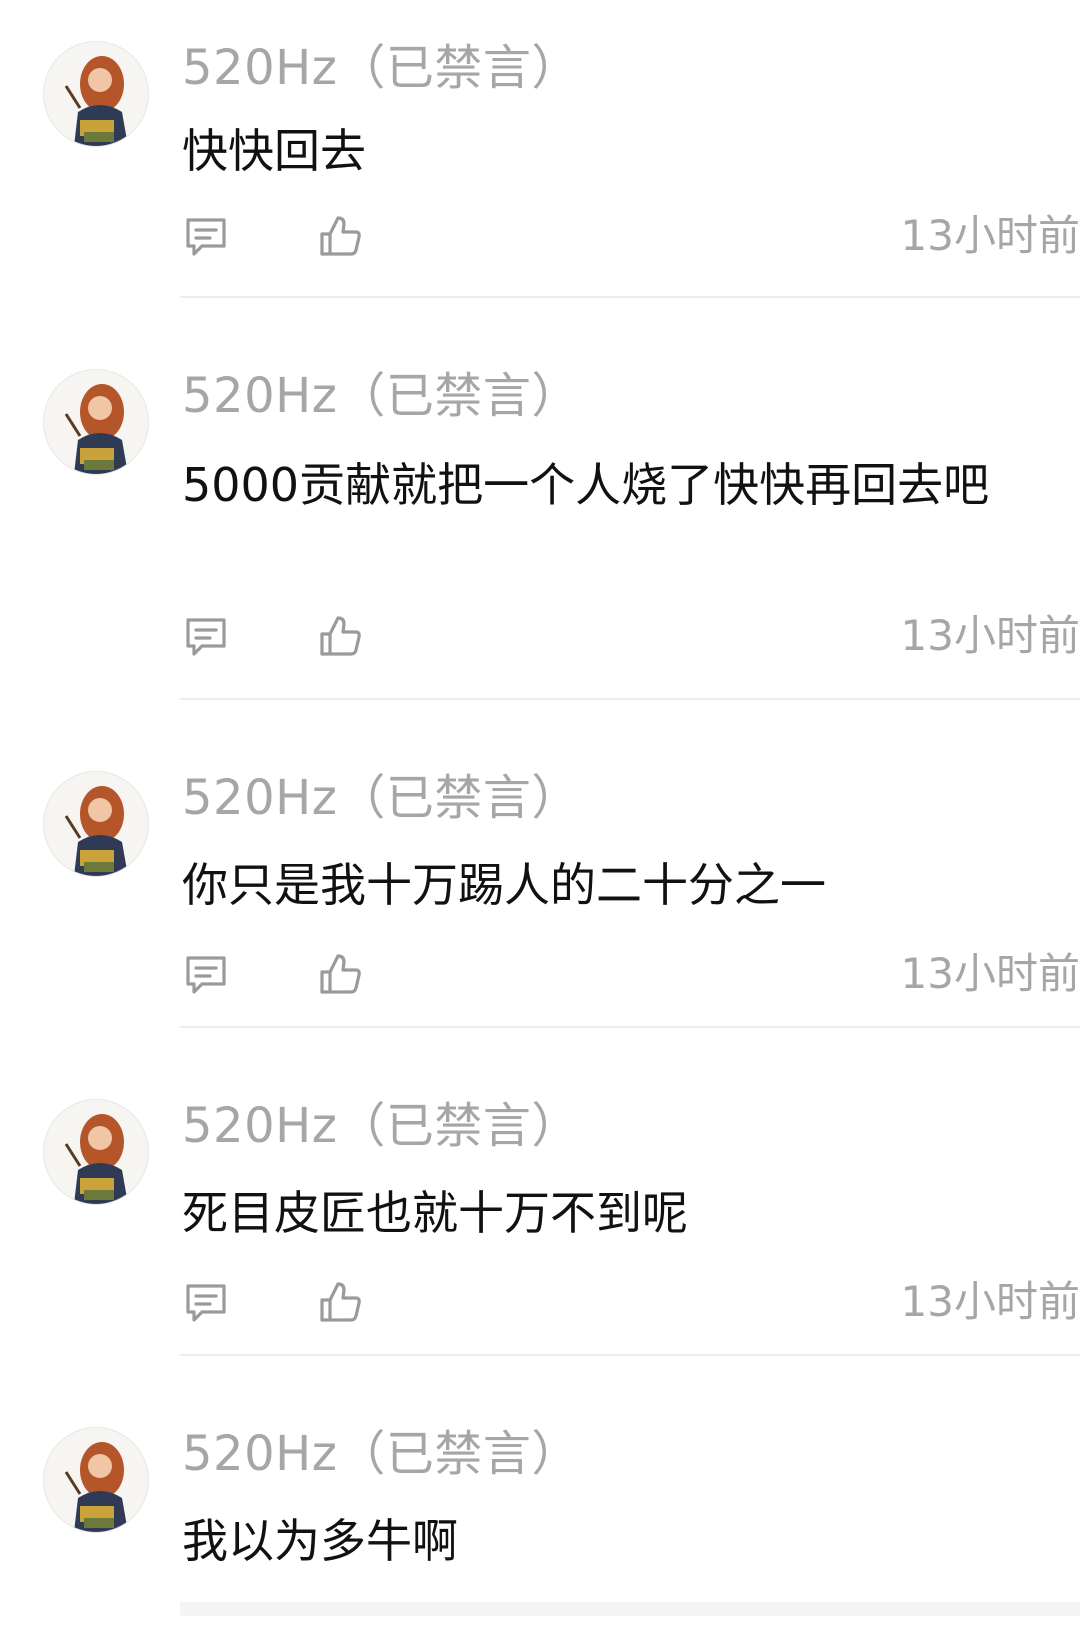 The width and height of the screenshot is (1080, 1636). I want to click on comment-text: 死目皮匠也就十万不到呢, so click(435, 1213).